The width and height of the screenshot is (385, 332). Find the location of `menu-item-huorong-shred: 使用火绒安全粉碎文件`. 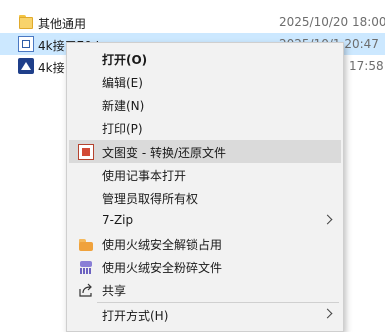

menu-item-huorong-shred: 使用火绒安全粉碎文件 is located at coordinates (205, 266).